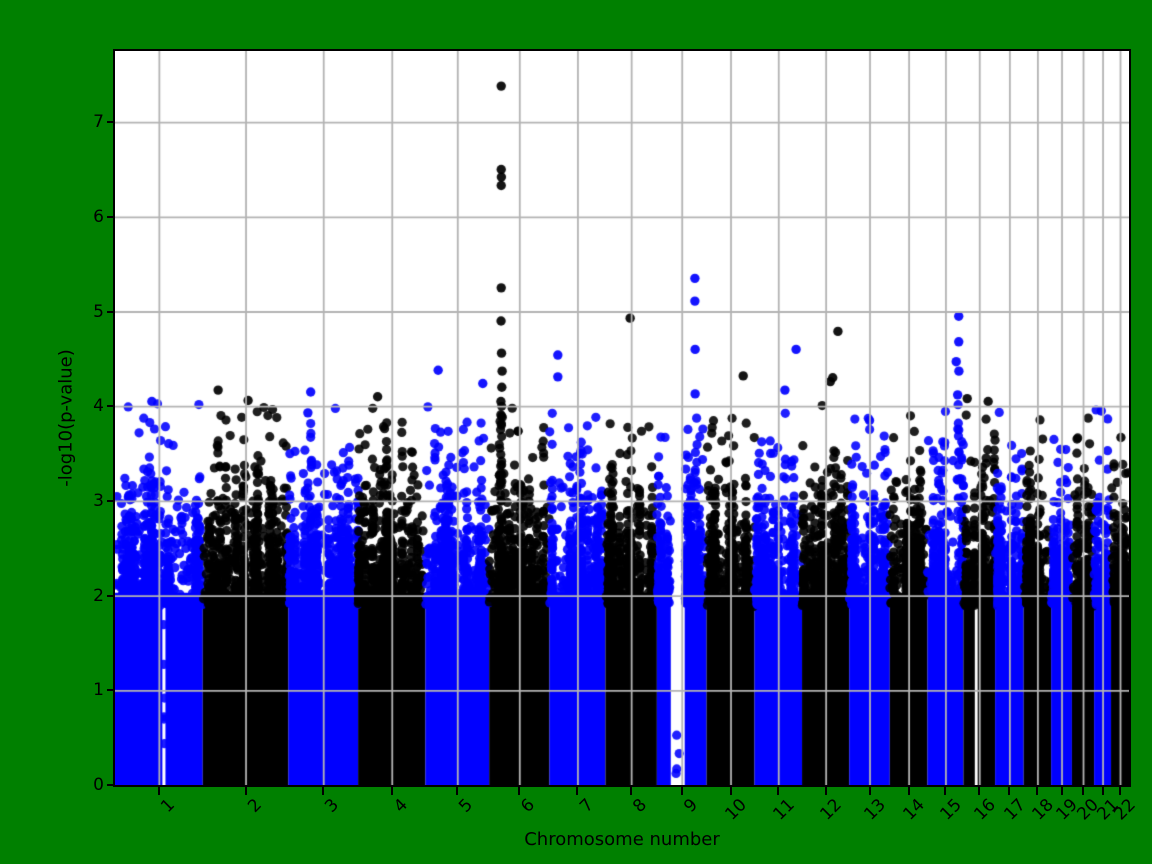  What do you see at coordinates (254, 806) in the screenshot?
I see `x-tick-label: 2` at bounding box center [254, 806].